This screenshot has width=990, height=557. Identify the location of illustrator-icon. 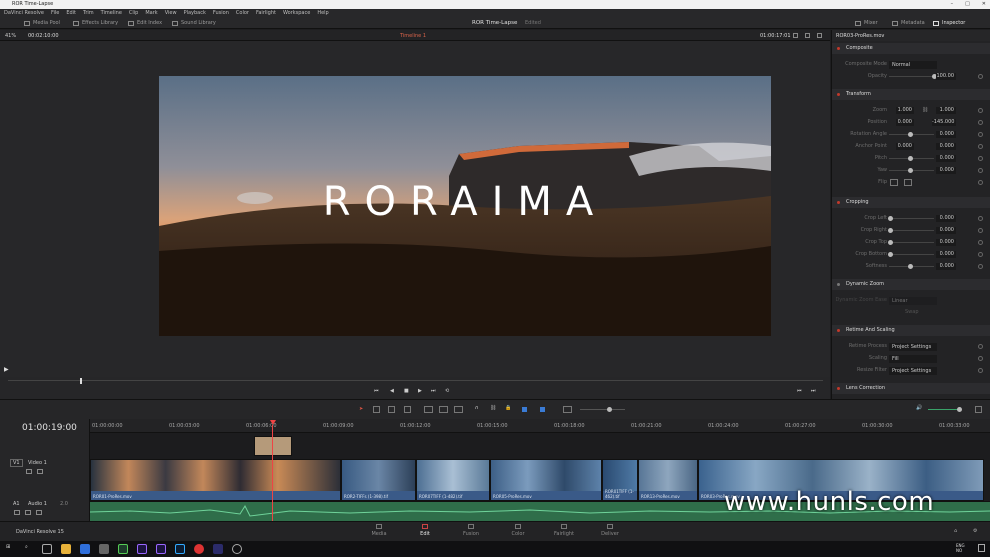
(123, 549).